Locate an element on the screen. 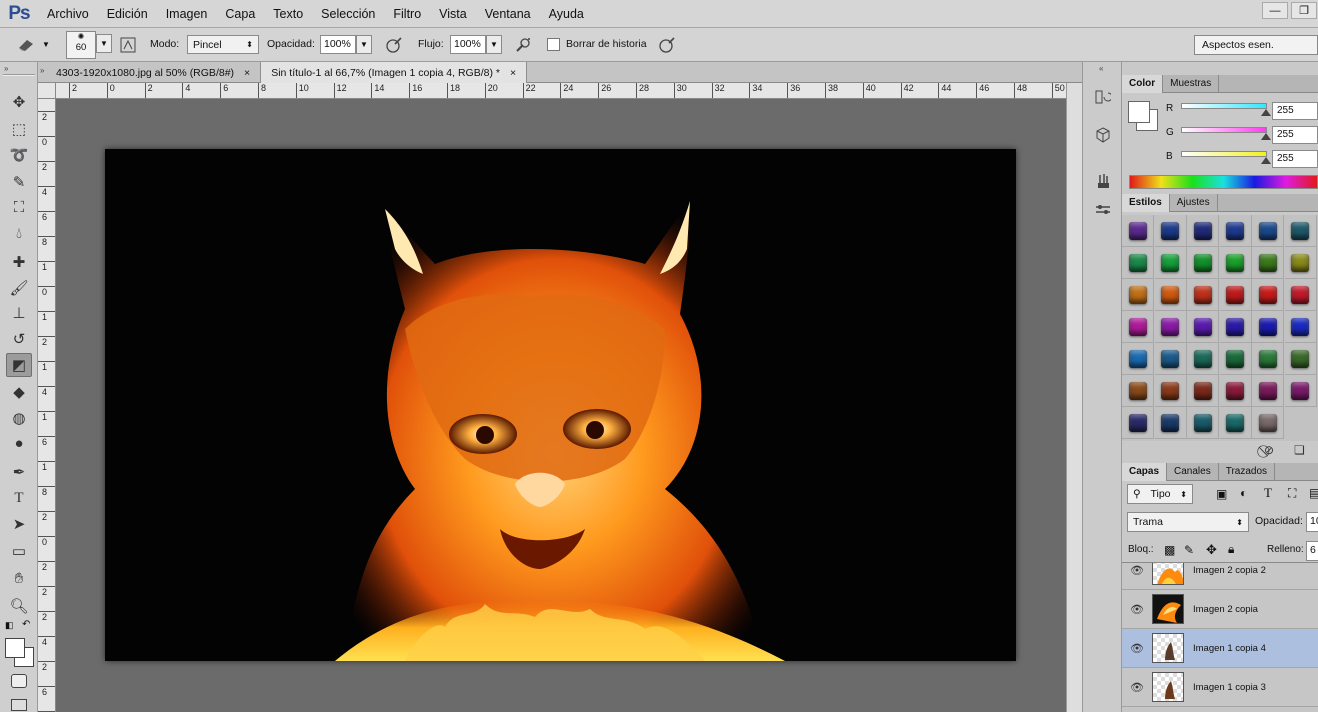 Image resolution: width=1318 pixels, height=712 pixels. panel-tab-trazados: Trazados is located at coordinates (1247, 472).